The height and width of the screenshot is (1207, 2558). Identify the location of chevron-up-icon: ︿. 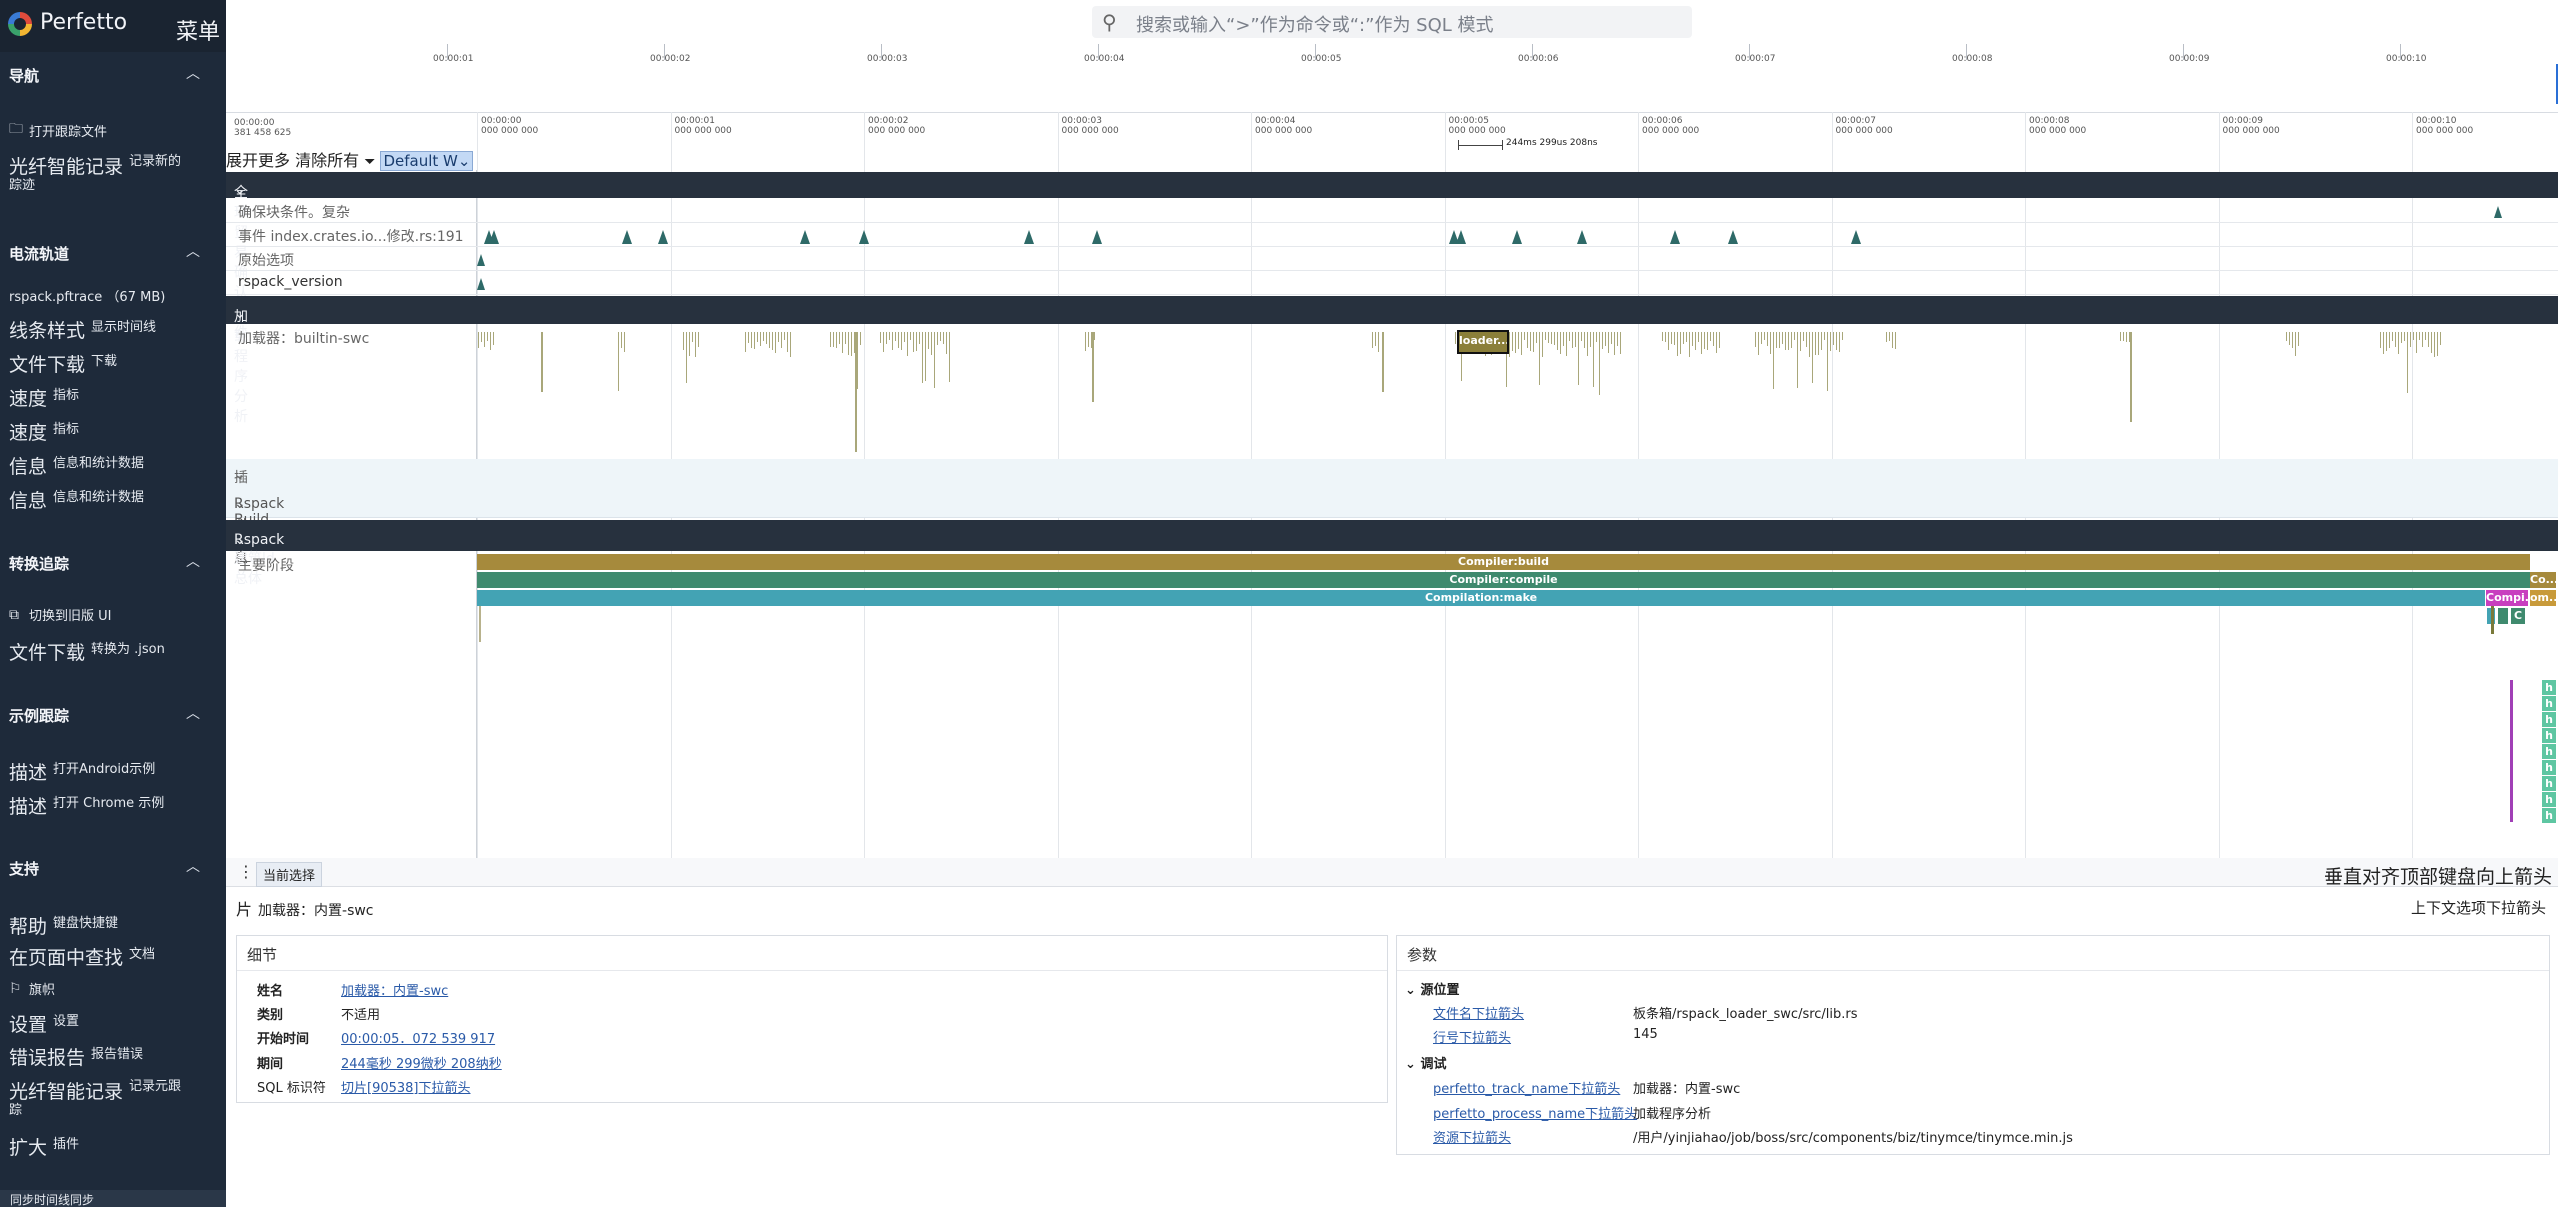
(193, 865).